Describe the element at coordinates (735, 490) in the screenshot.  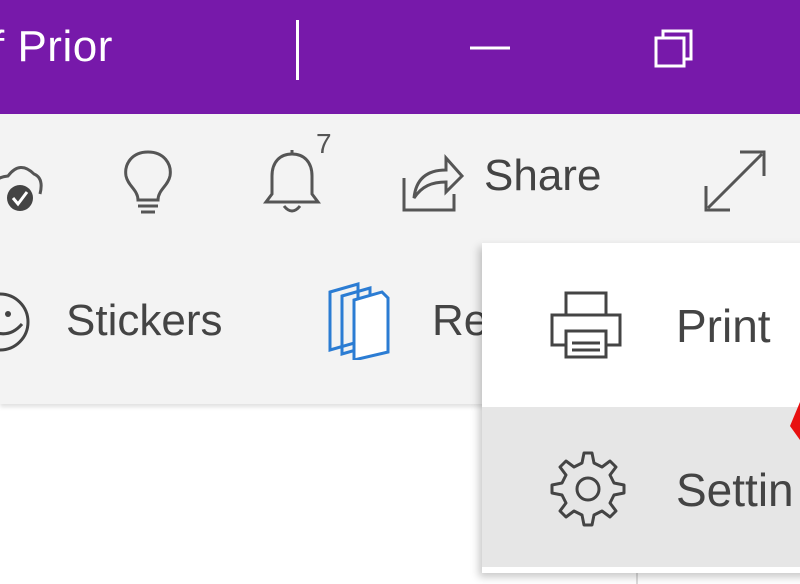
I see `menu-item-settings-label: Settin` at that location.